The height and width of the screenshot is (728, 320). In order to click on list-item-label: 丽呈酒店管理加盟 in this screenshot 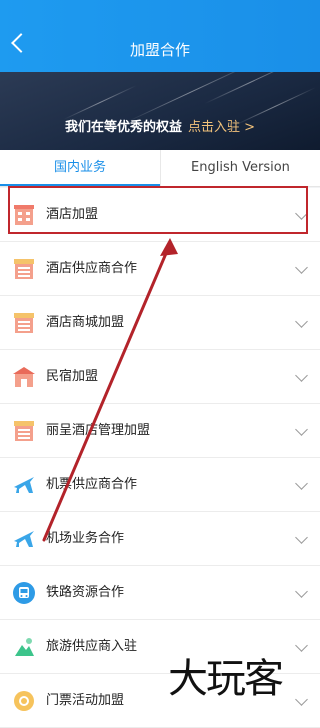, I will do `click(98, 430)`.